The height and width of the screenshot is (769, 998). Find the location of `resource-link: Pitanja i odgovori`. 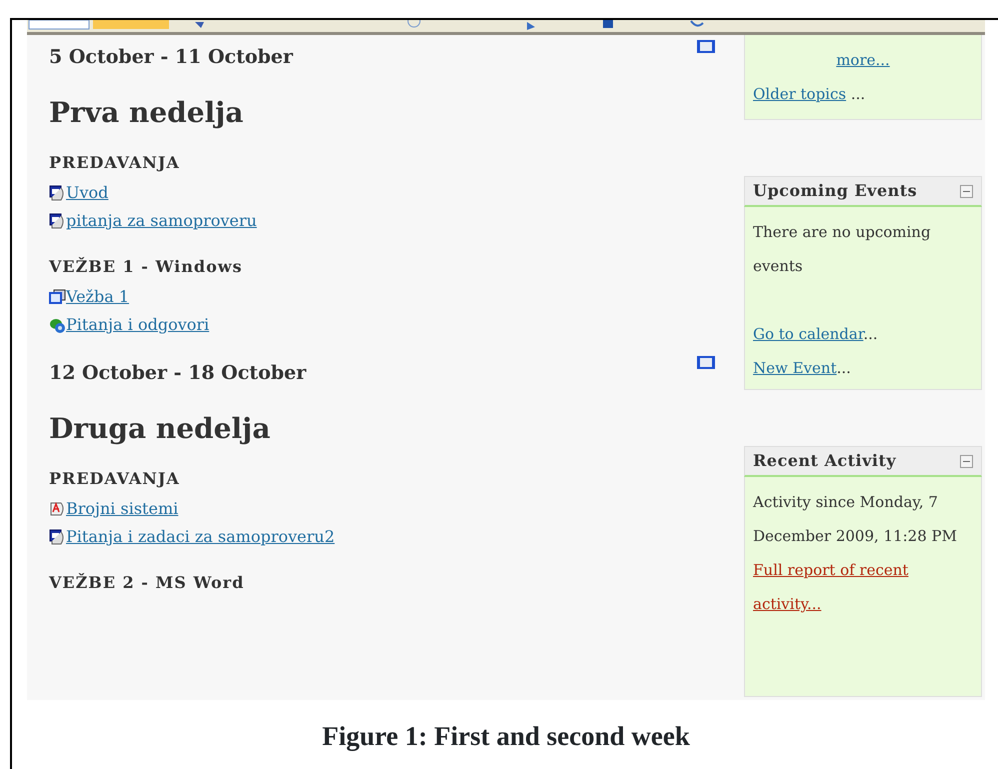

resource-link: Pitanja i odgovori is located at coordinates (138, 325).